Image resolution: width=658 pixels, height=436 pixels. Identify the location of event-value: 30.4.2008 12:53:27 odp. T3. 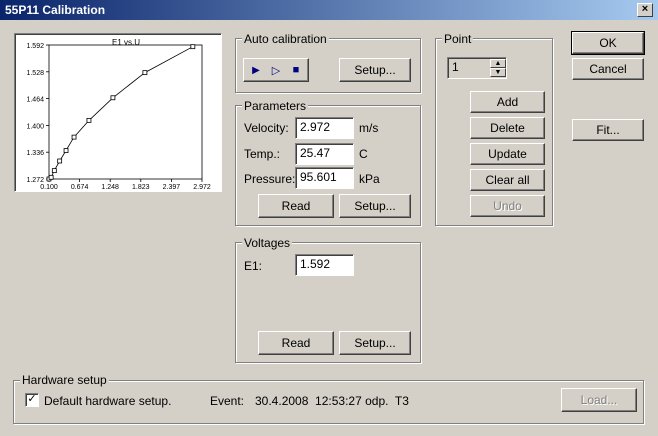
(332, 401).